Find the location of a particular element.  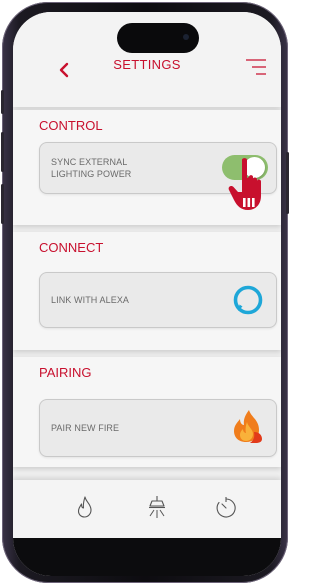

timer-icon is located at coordinates (226, 507).